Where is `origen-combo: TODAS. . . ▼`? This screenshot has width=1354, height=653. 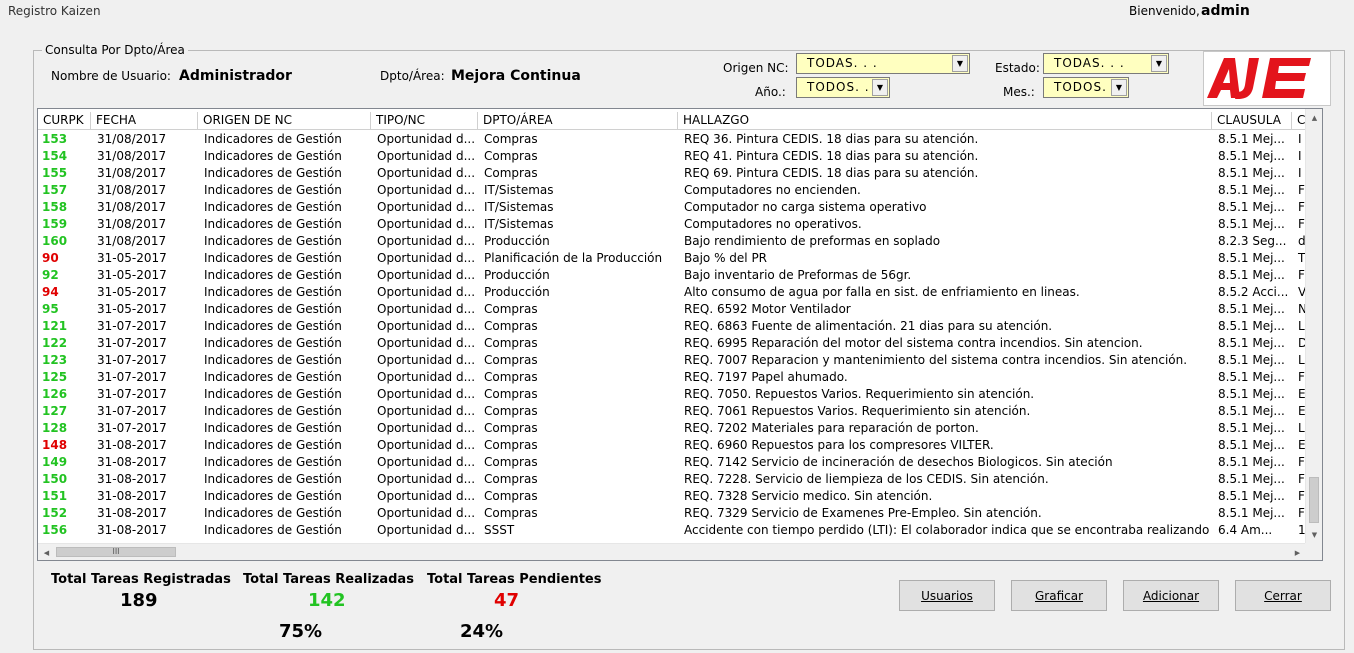
origen-combo: TODAS. . . ▼ is located at coordinates (883, 63).